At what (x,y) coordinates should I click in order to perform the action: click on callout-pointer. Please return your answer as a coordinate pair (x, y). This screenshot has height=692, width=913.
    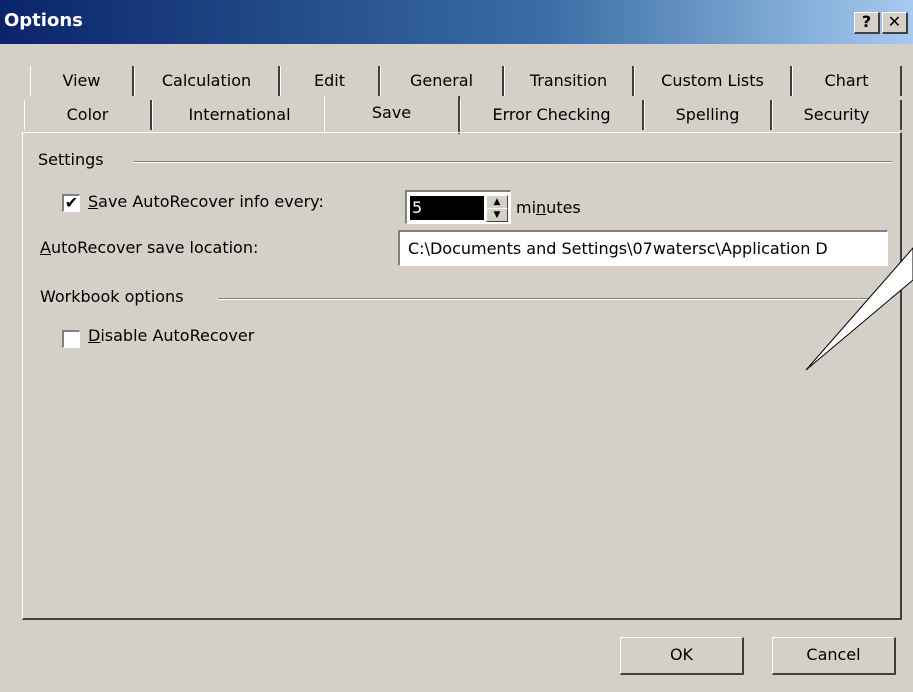
    Looking at the image, I should click on (859, 309).